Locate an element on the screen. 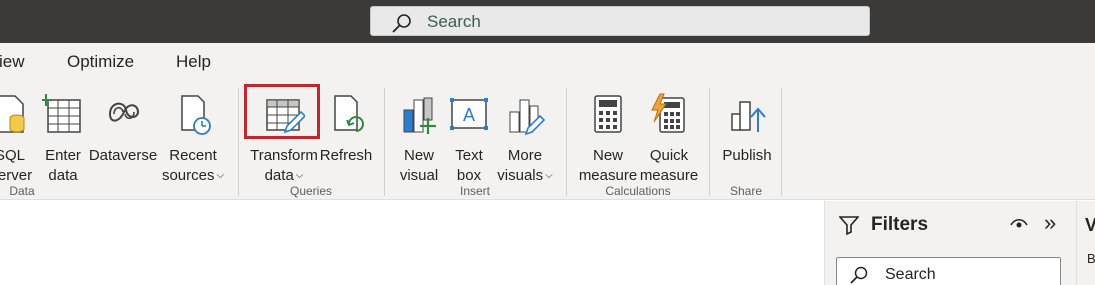 This screenshot has height=285, width=1095. sql-server-label-2: Server is located at coordinates (16, 175).